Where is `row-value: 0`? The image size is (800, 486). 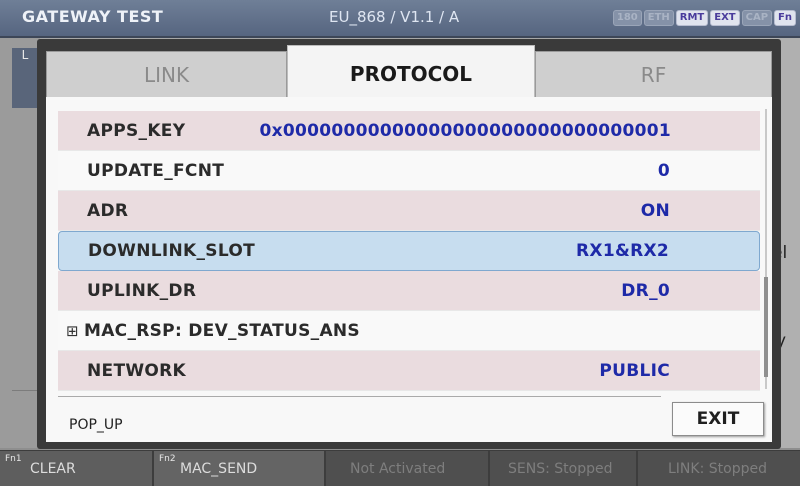
row-value: 0 is located at coordinates (663, 170).